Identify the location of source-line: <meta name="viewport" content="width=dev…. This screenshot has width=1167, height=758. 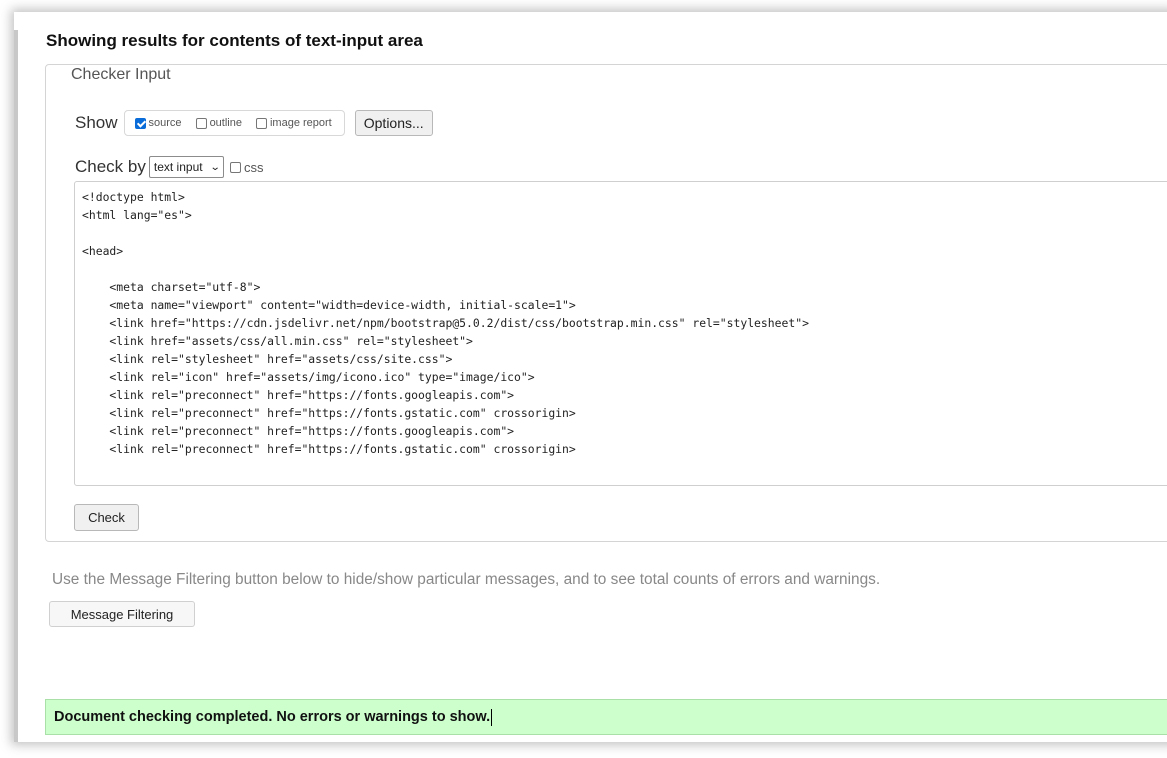
(329, 305).